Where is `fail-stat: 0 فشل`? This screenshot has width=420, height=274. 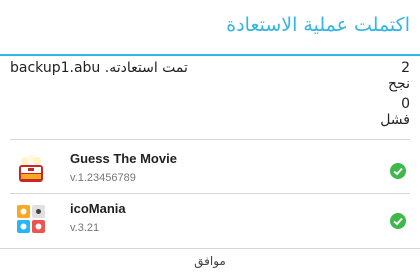 fail-stat: 0 فشل is located at coordinates (395, 112).